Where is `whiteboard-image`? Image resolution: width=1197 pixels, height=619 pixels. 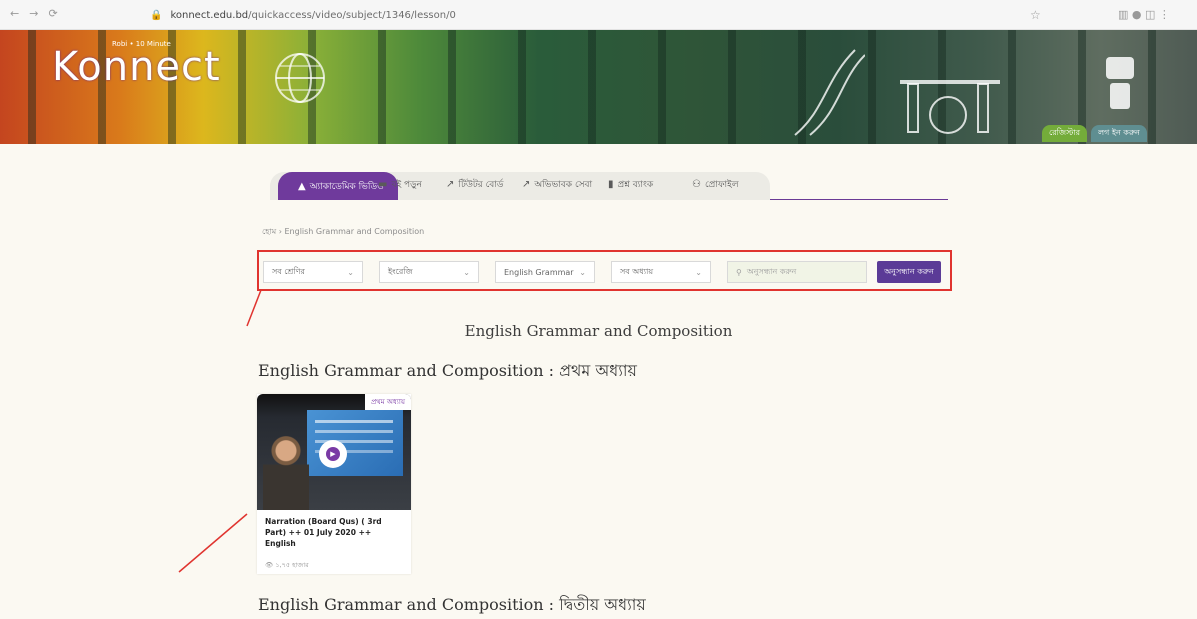 whiteboard-image is located at coordinates (355, 443).